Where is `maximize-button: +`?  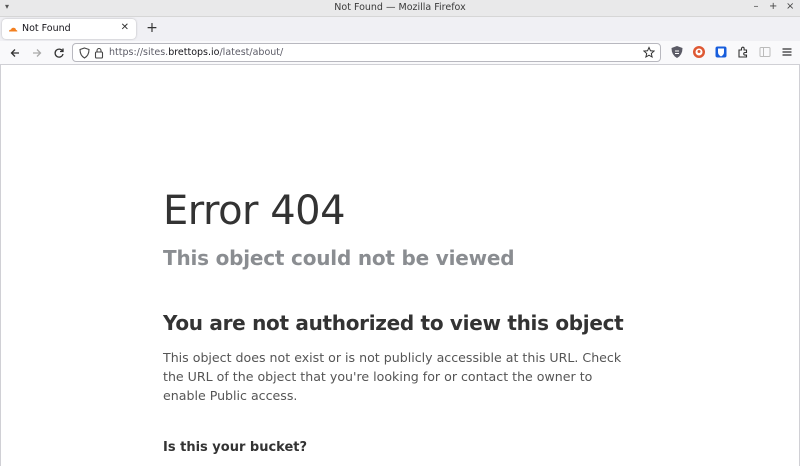
maximize-button: + is located at coordinates (773, 6).